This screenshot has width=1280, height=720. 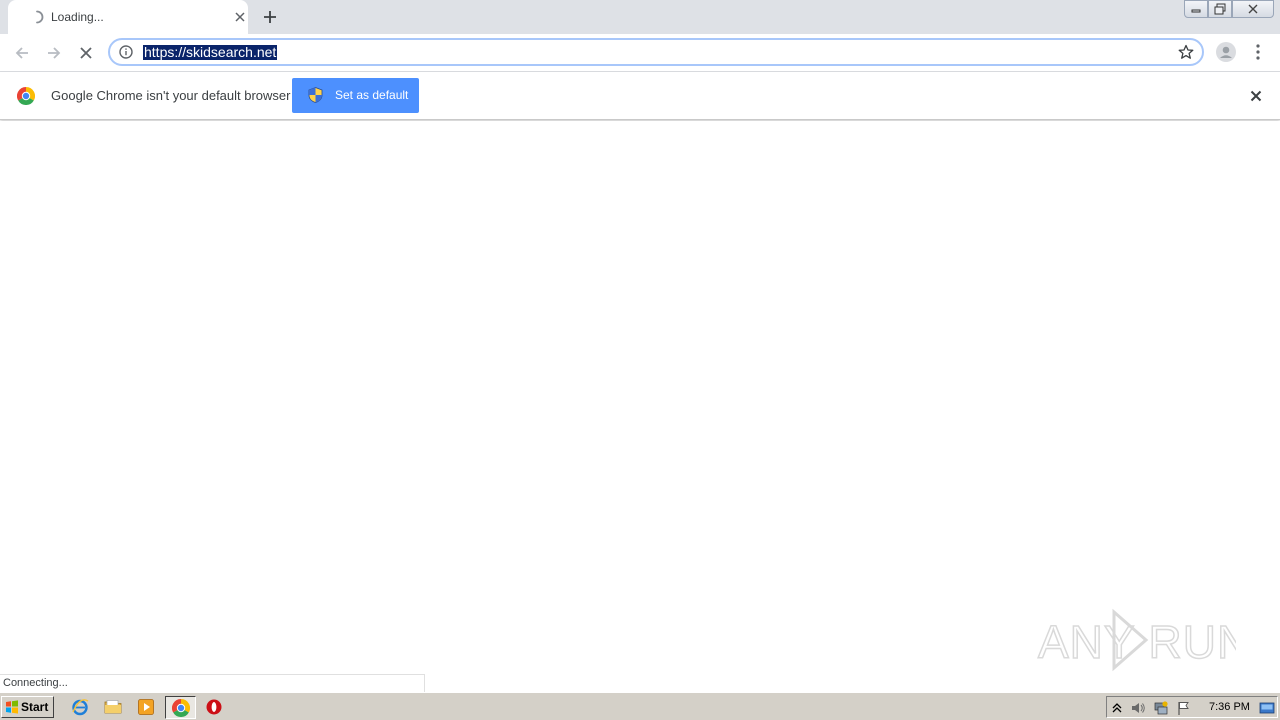 What do you see at coordinates (40, 17) in the screenshot?
I see `loading-spinner-icon` at bounding box center [40, 17].